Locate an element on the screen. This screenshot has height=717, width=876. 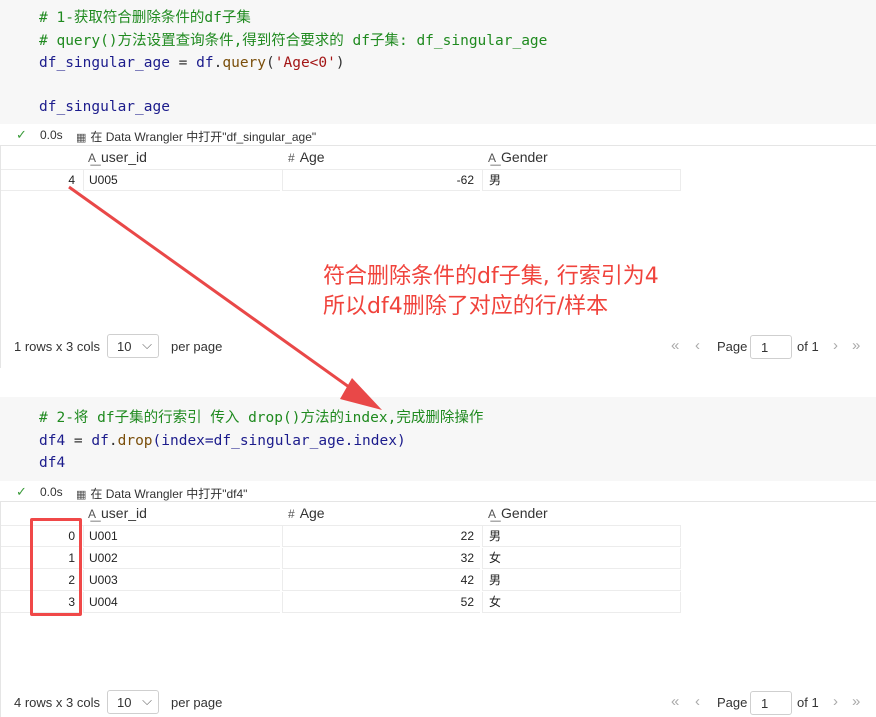
code-token: (index=df_singular_age.index) is located at coordinates (279, 441).